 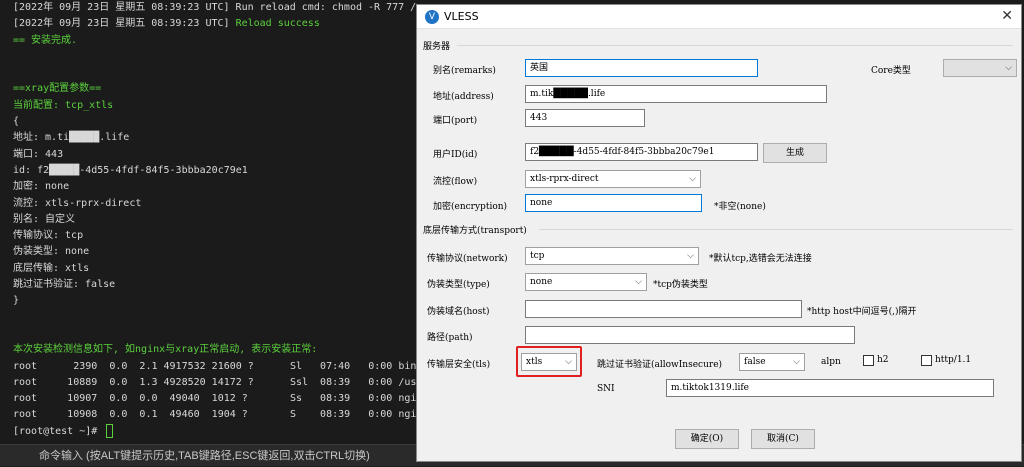 I want to click on server-group-label: 服务器, so click(x=437, y=47).